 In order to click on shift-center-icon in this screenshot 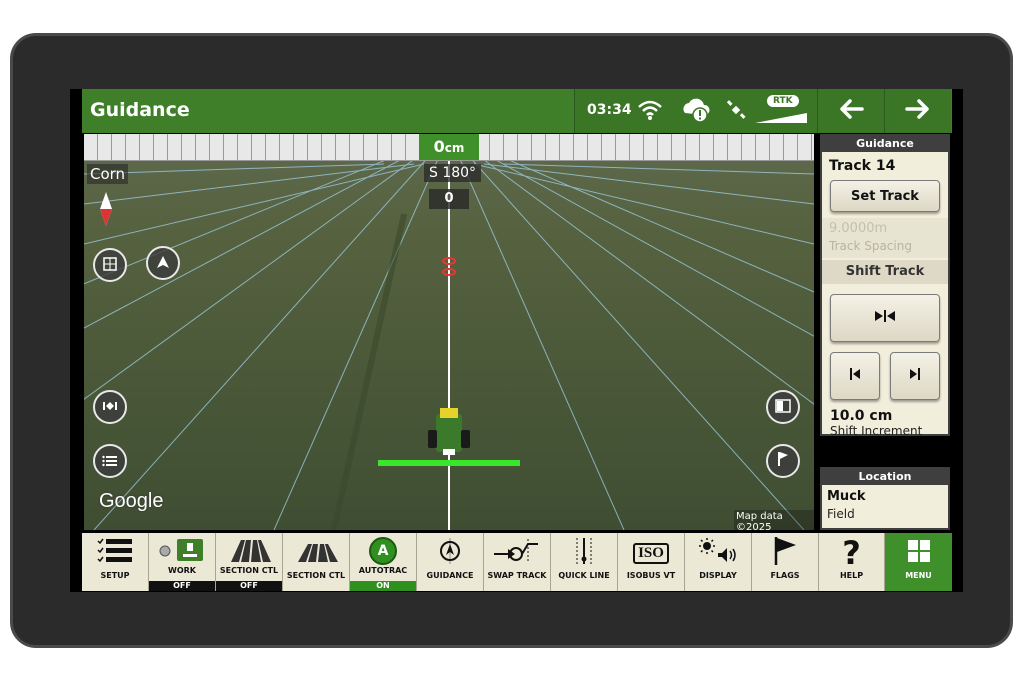, I will do `click(885, 318)`.